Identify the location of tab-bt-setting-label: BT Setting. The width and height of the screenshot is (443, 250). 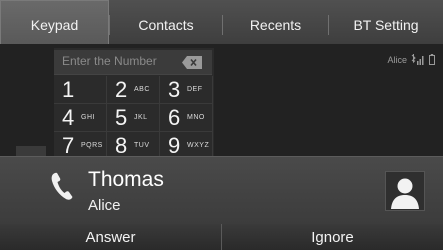
(386, 25).